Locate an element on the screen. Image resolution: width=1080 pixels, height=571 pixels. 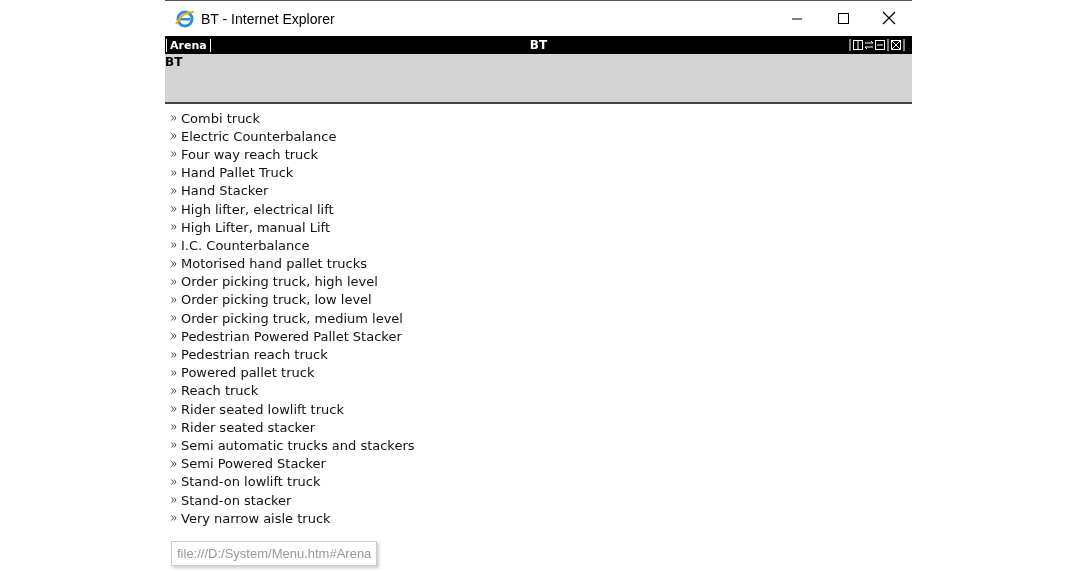
menu-link: Reach truck is located at coordinates (220, 391).